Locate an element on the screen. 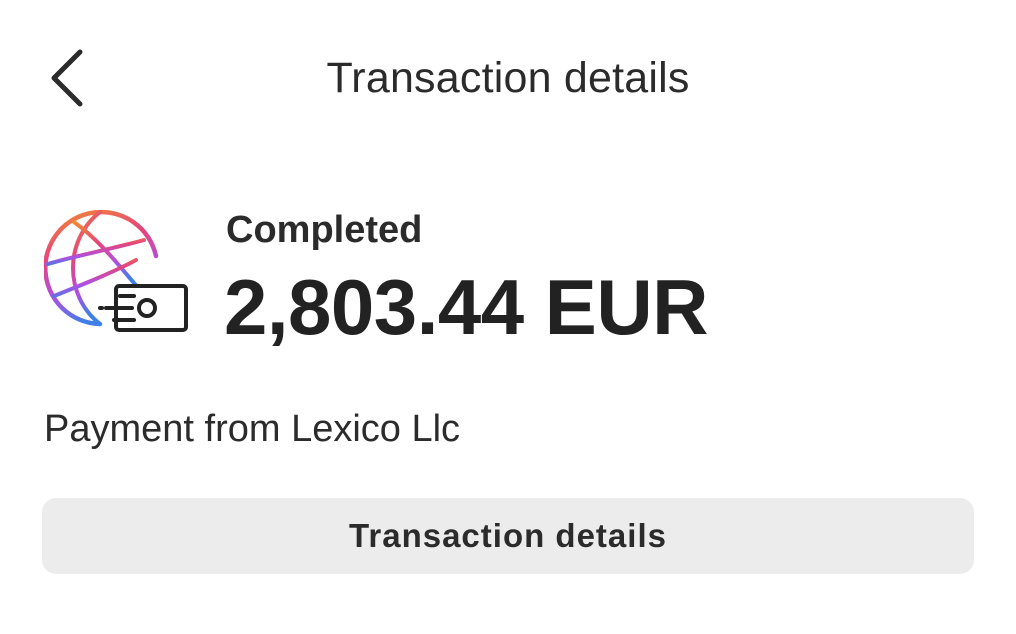  page-title: Transaction details is located at coordinates (508, 78).